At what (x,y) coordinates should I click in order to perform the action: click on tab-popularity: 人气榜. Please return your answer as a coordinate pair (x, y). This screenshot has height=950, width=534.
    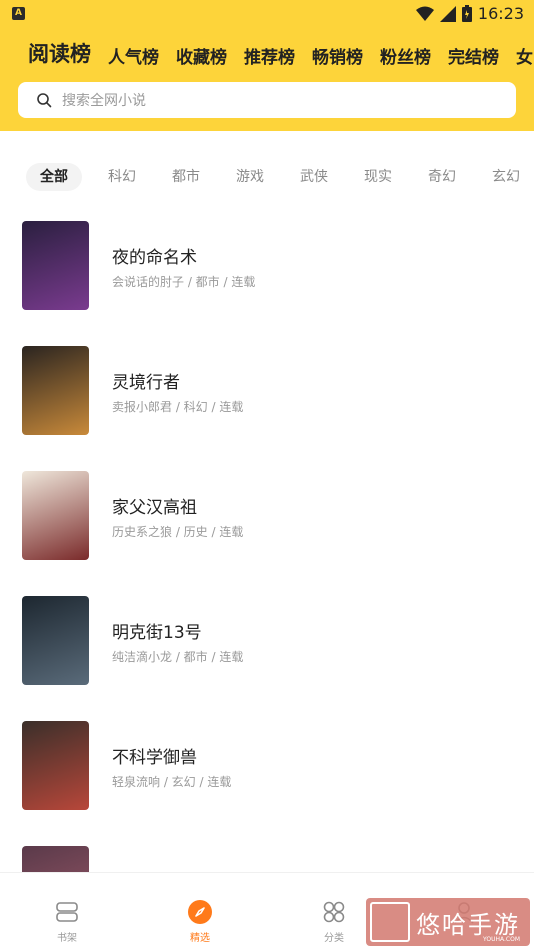
    Looking at the image, I should click on (133, 56).